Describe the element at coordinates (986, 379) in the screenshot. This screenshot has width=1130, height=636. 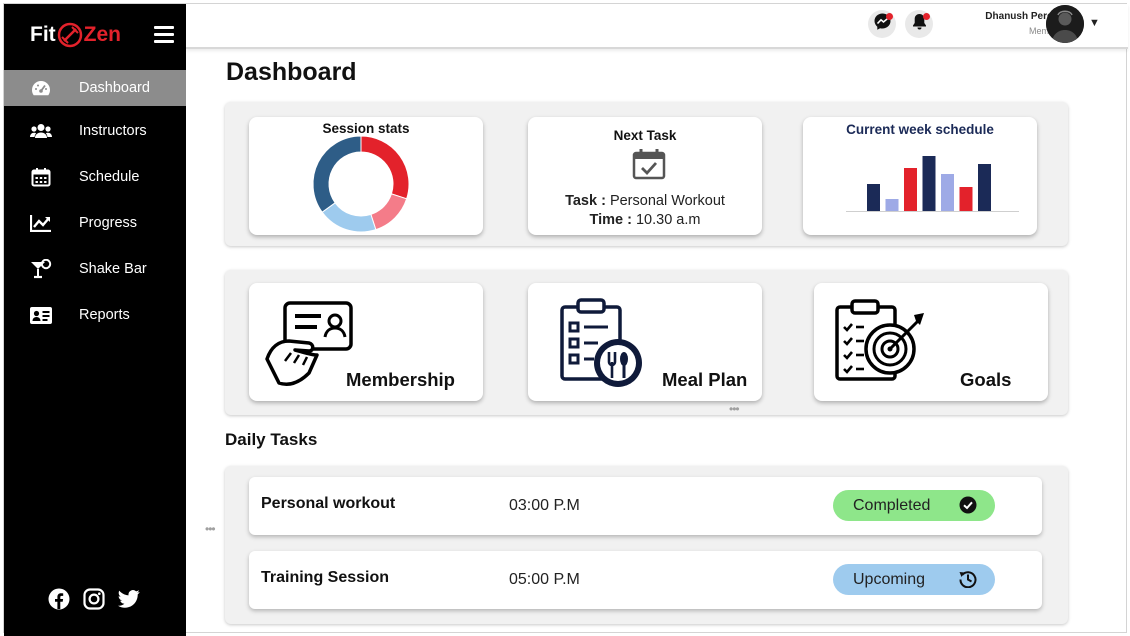
I see `goals-label: Goals` at that location.